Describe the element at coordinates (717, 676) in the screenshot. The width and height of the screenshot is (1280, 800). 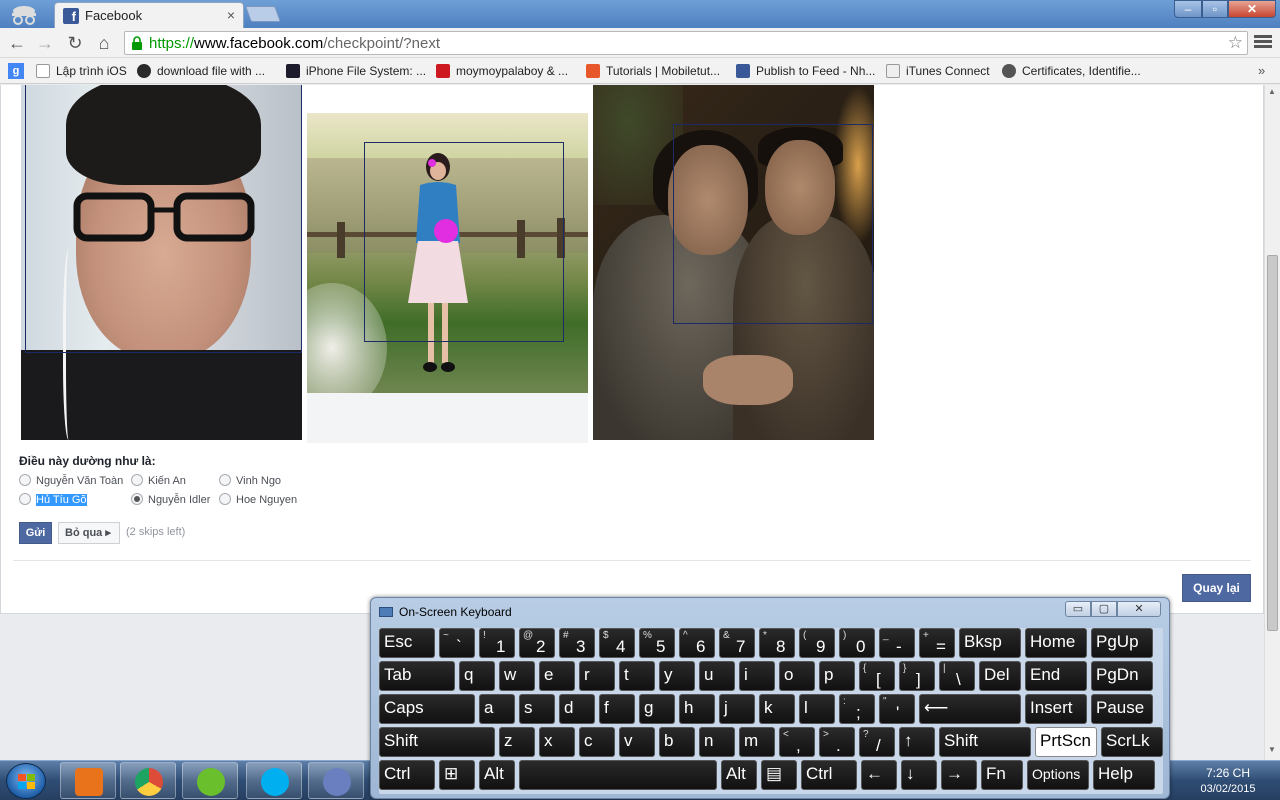
I see `key-u: u` at that location.